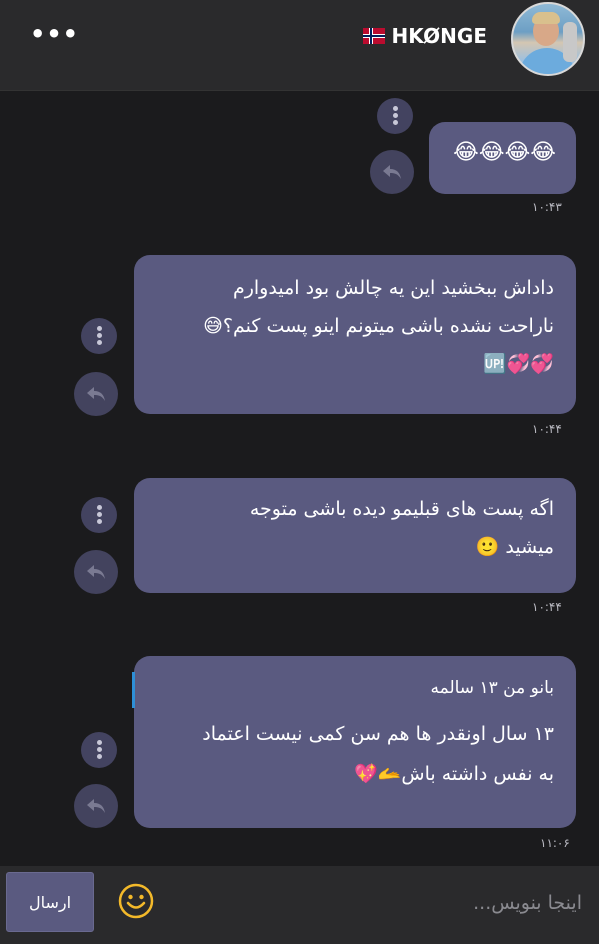 Image resolution: width=599 pixels, height=944 pixels. I want to click on message-time: ۱۰:۴۳, so click(547, 207).